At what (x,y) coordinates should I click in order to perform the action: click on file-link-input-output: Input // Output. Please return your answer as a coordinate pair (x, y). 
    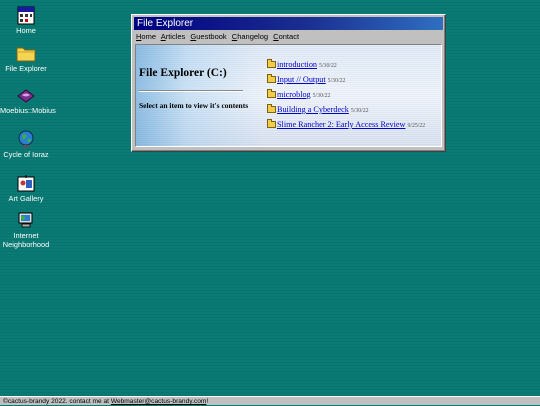
    Looking at the image, I should click on (301, 79).